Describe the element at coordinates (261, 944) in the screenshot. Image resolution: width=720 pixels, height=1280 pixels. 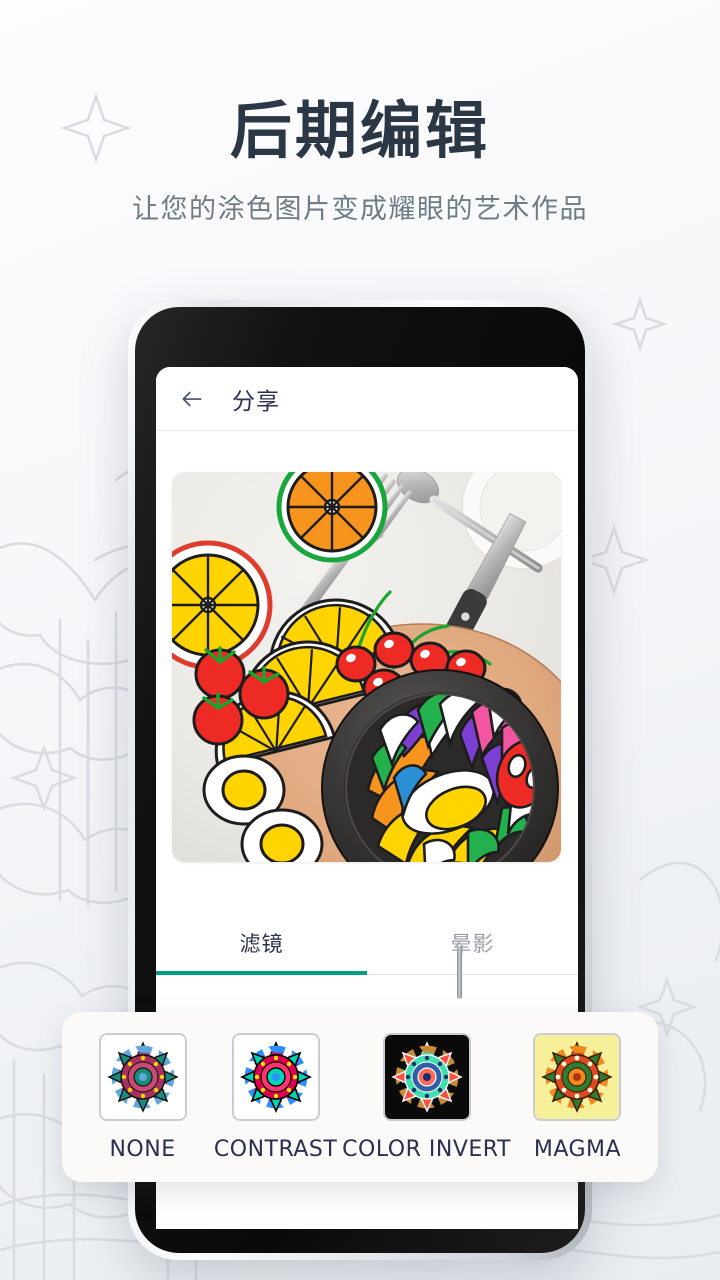
I see `tab-filters: 滤镜` at that location.